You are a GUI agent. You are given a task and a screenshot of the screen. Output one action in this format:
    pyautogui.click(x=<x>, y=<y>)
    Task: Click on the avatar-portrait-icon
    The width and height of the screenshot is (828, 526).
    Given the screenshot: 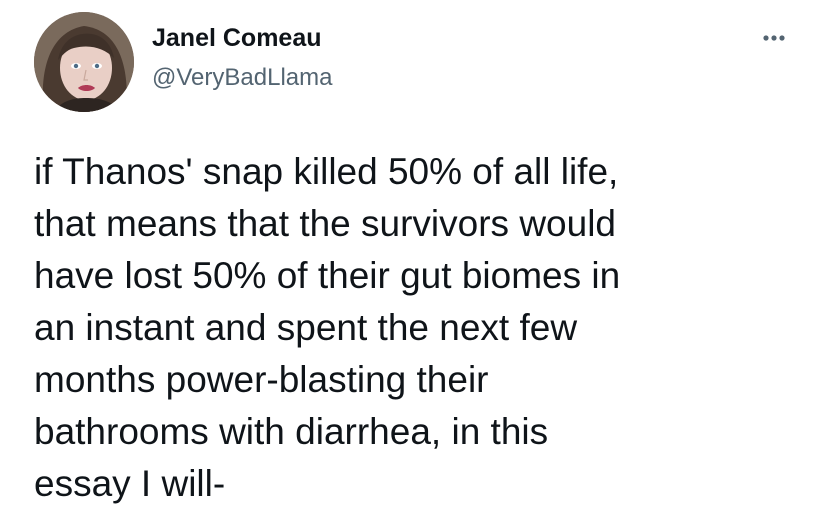 What is the action you would take?
    pyautogui.click(x=84, y=62)
    